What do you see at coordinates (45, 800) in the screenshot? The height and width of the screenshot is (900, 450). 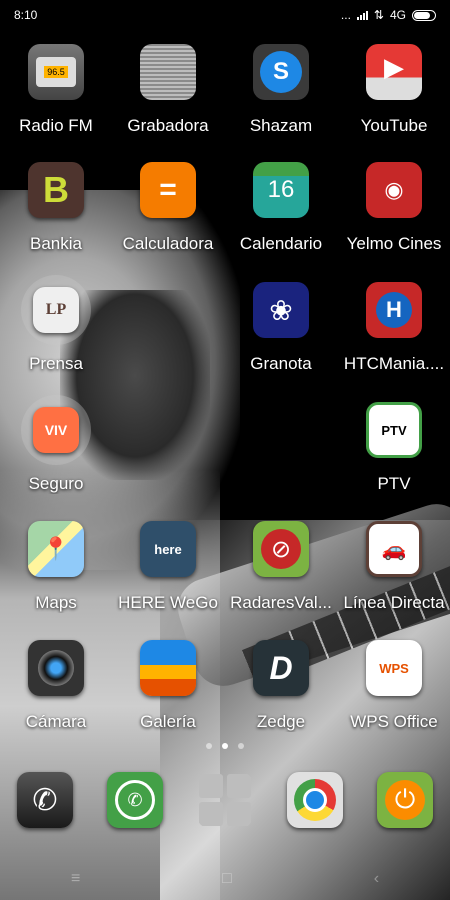 I see `phone-icon: ✆` at bounding box center [45, 800].